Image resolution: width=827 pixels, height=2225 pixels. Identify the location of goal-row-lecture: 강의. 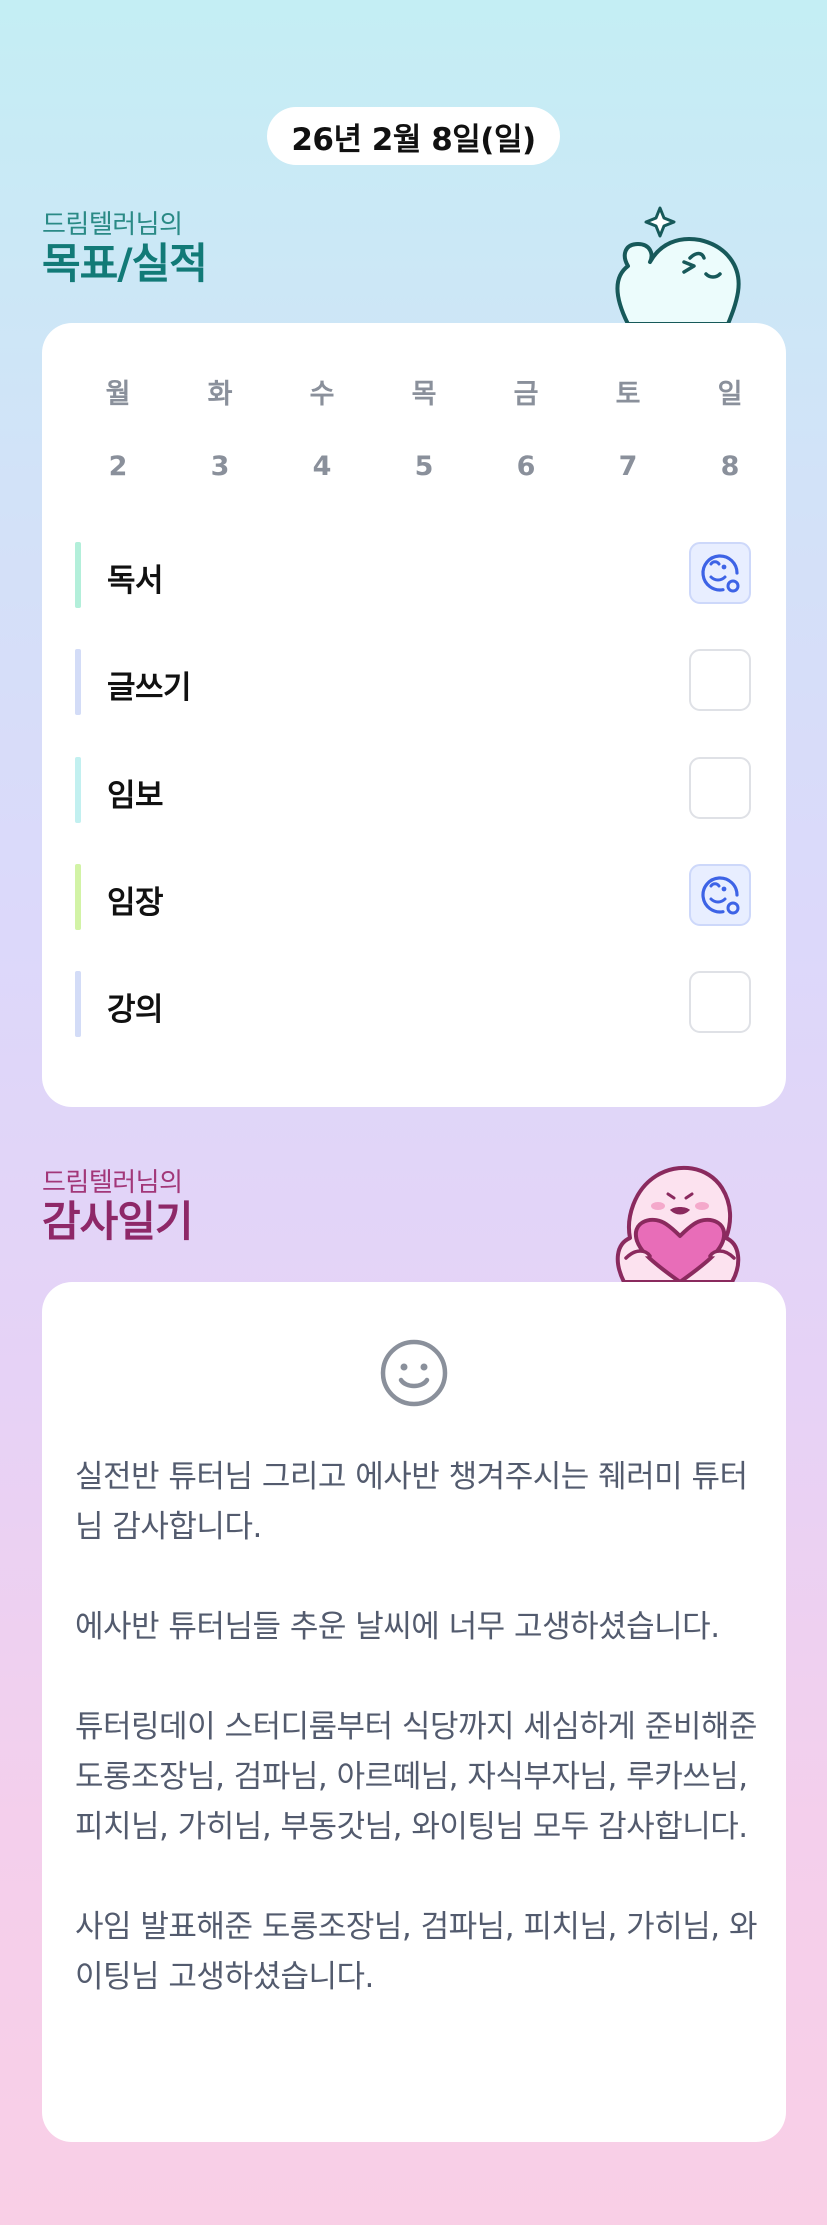
(415, 1004).